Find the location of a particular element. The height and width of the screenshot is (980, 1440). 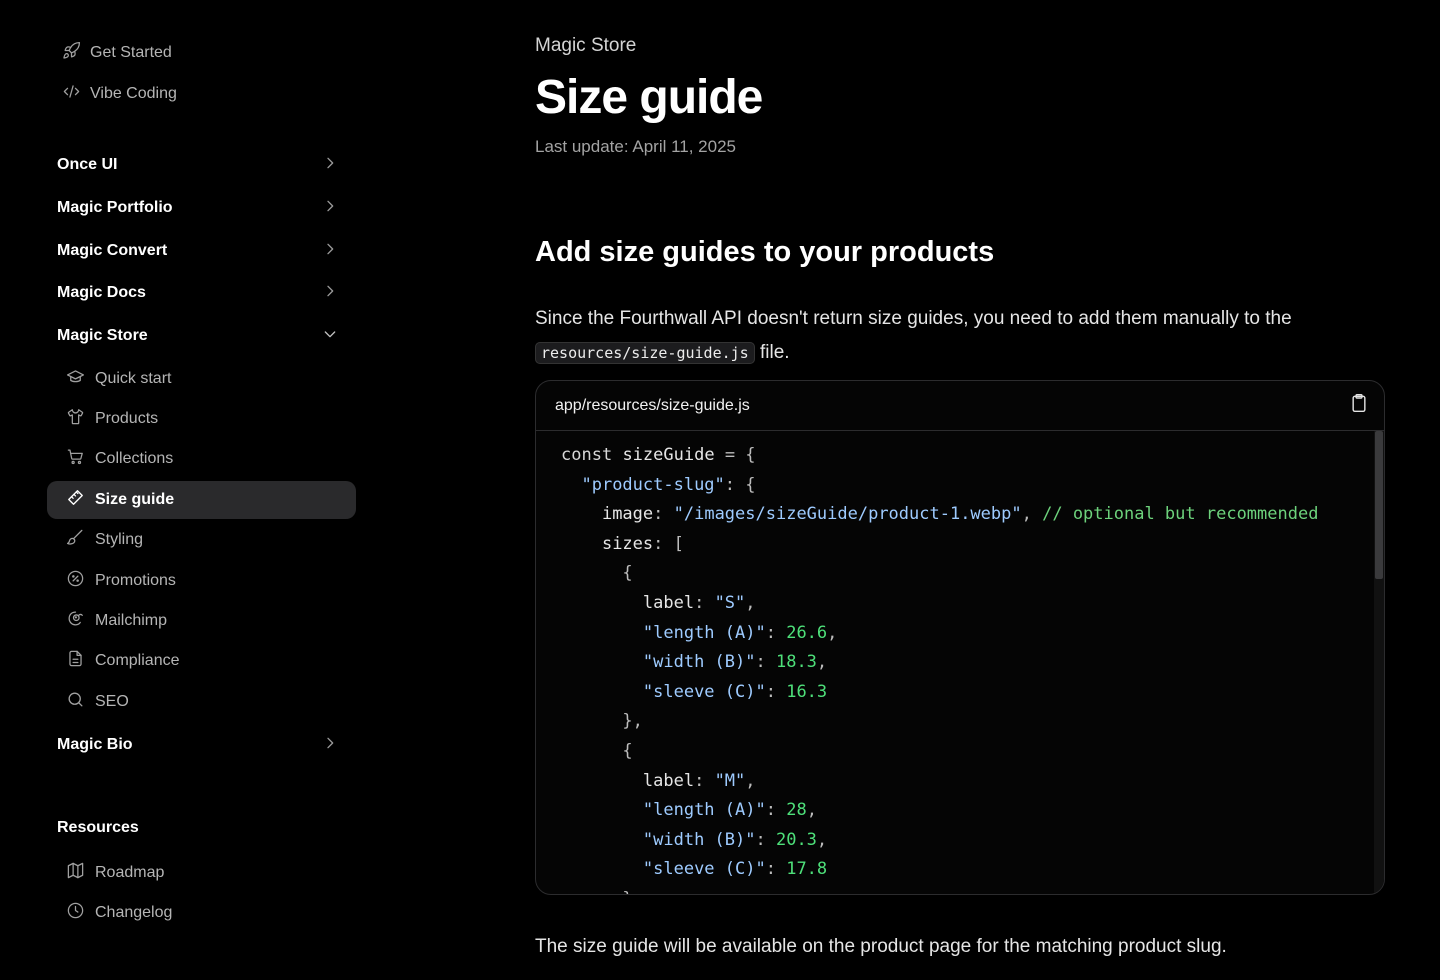

page-title: Size guide is located at coordinates (649, 97).